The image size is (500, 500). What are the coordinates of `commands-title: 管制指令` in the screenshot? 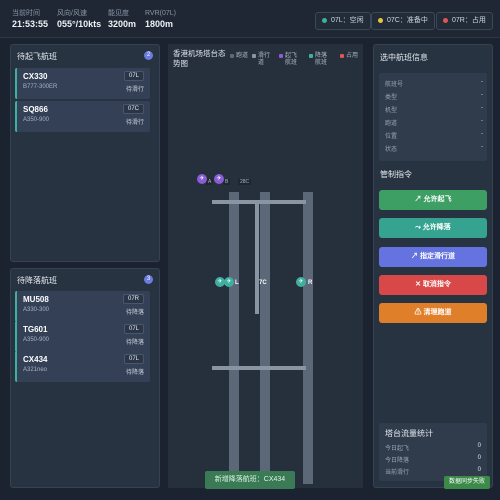 It's located at (396, 174).